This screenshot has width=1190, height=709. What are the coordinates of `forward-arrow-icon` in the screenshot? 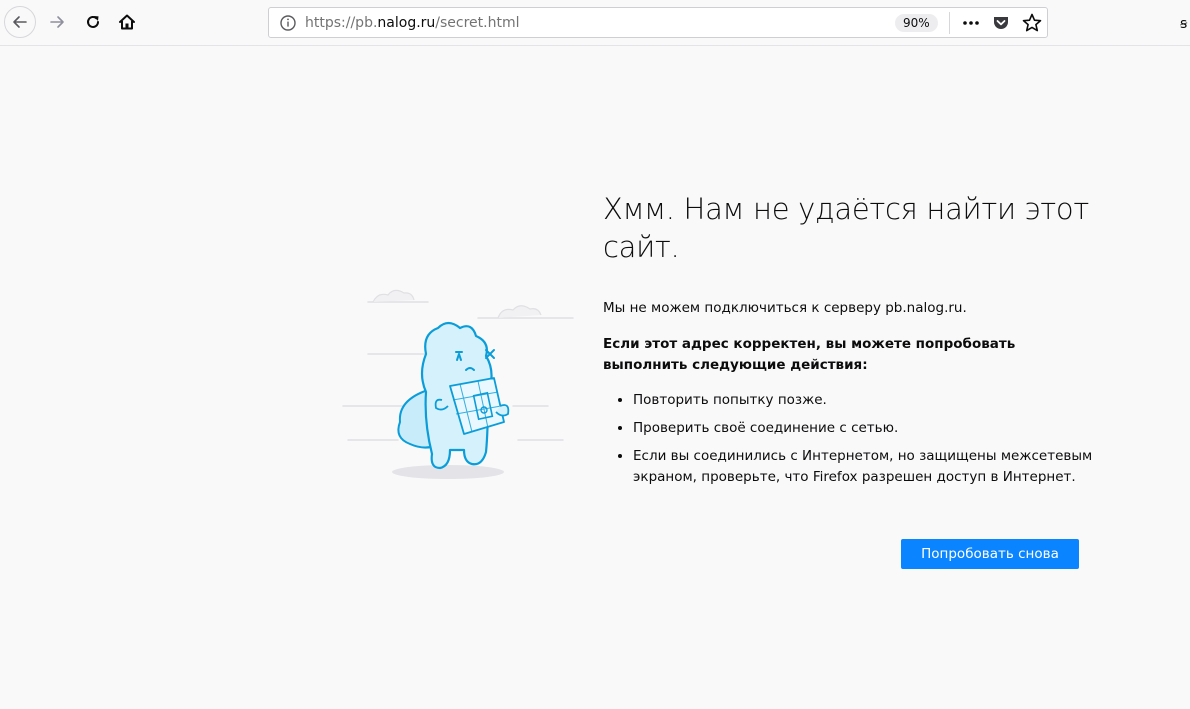 It's located at (57, 22).